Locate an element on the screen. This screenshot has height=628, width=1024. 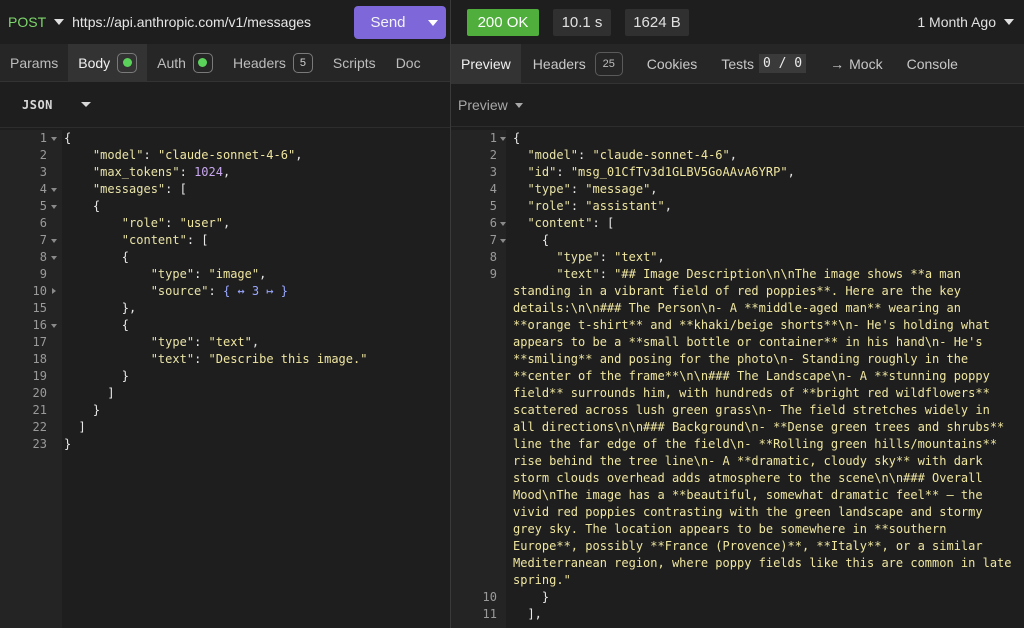
code-line: 3 "max_tokens": 1024, is located at coordinates (225, 172).